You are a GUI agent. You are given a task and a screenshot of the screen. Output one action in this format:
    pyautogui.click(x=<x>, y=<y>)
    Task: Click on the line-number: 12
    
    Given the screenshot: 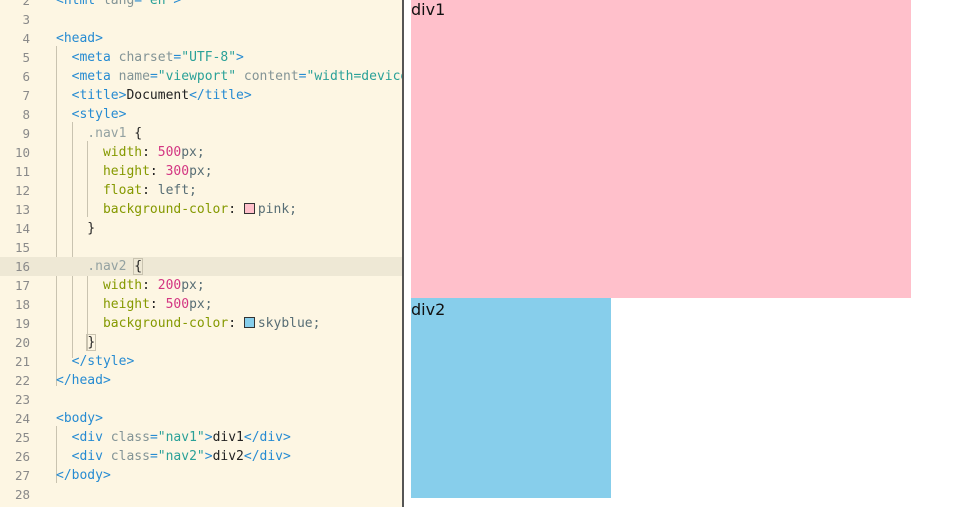 What is the action you would take?
    pyautogui.click(x=22, y=190)
    